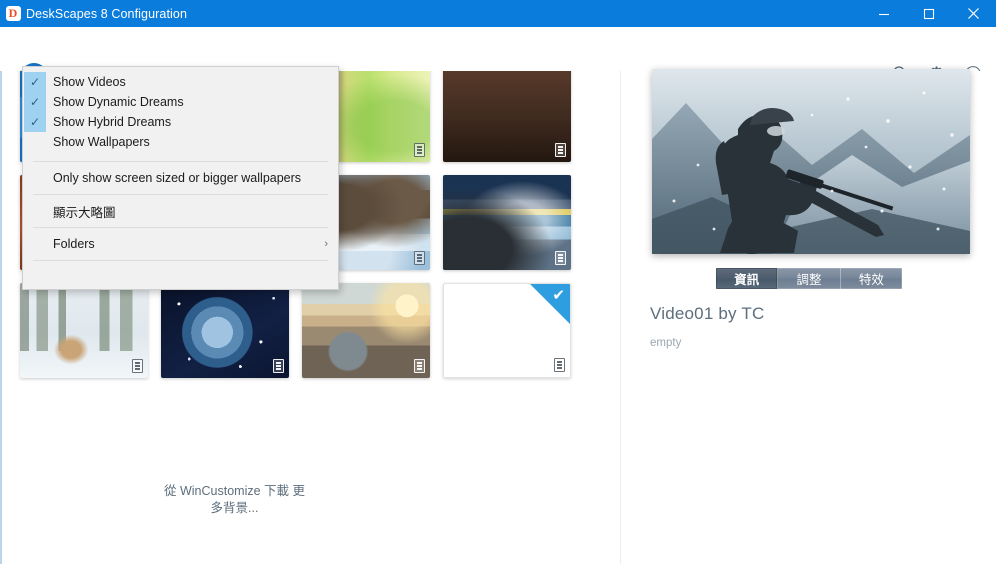  Describe the element at coordinates (107, 13) in the screenshot. I see `window-title: DeskScapes 8 Configuration` at that location.